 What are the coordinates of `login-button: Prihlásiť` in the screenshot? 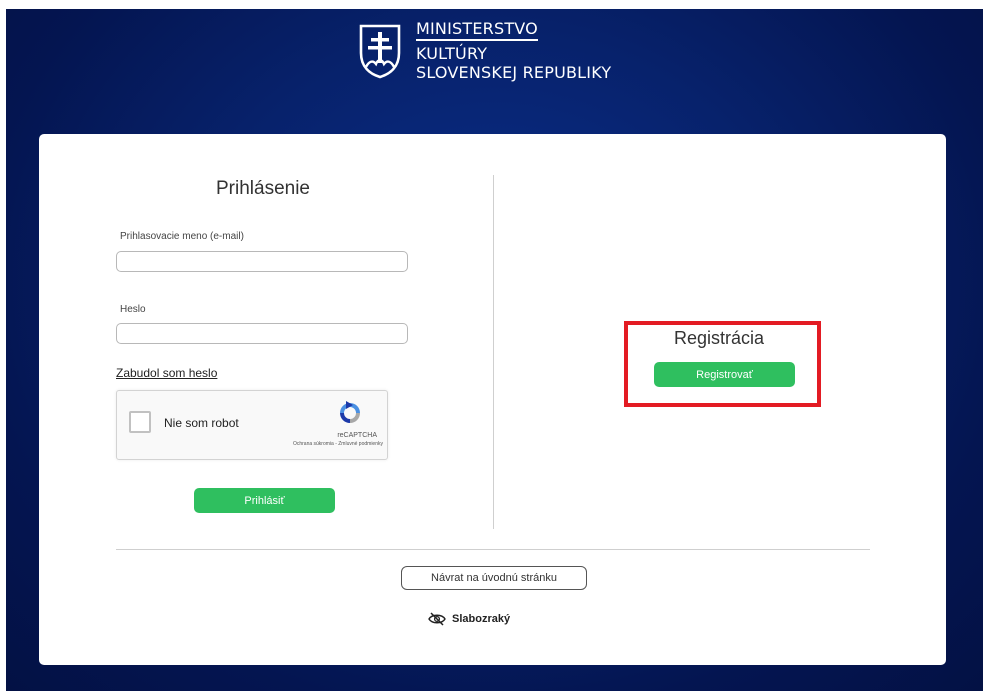 It's located at (264, 500).